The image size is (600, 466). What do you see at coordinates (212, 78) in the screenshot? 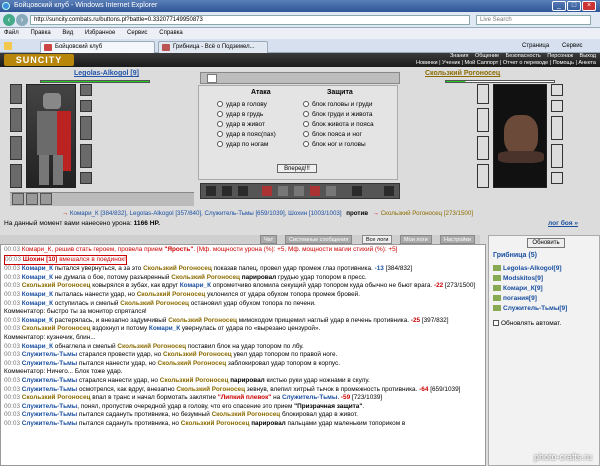
I see `refresh-icon` at bounding box center [212, 78].